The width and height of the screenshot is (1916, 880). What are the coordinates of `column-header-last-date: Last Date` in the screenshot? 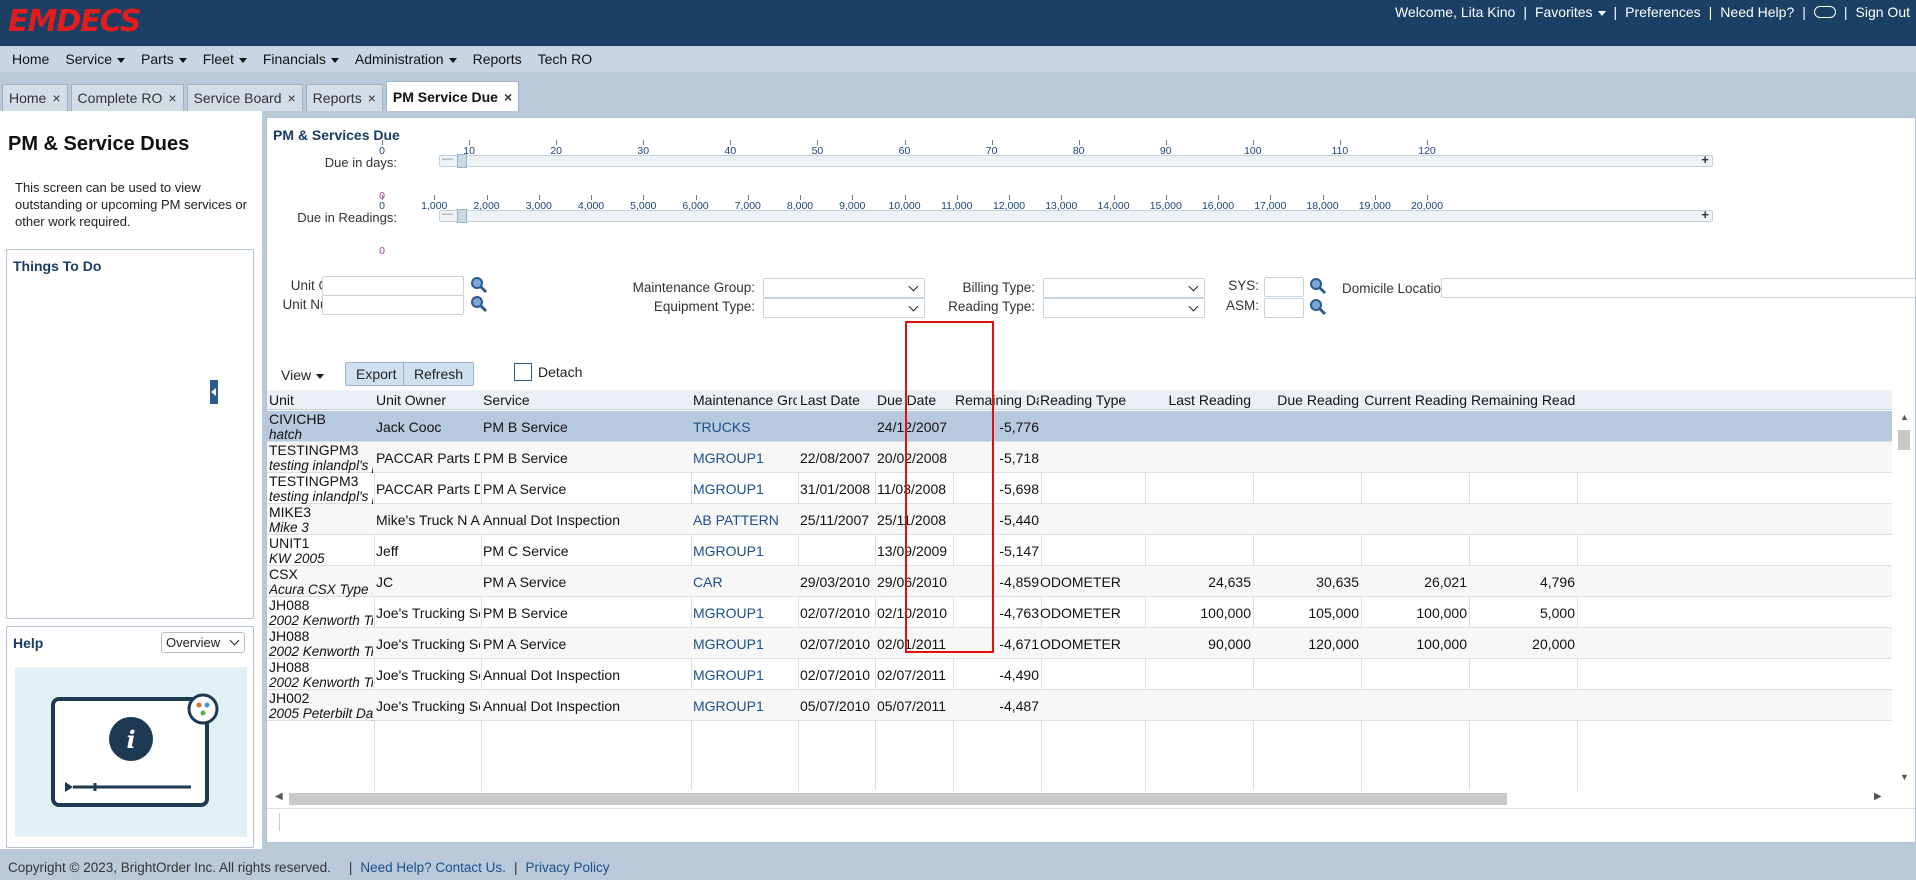 It's located at (837, 400).